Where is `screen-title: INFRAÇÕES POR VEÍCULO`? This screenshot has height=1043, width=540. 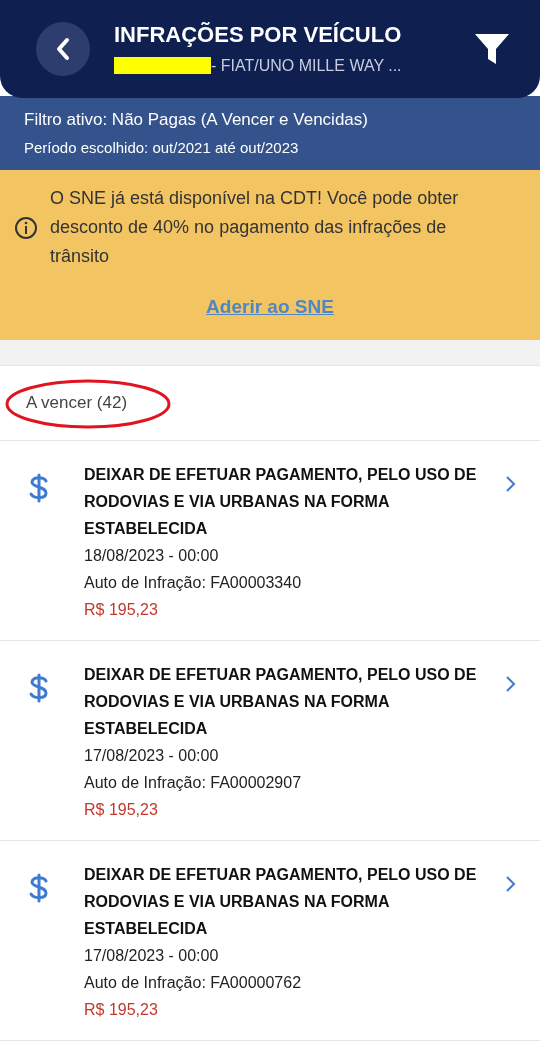
screen-title: INFRAÇÕES POR VEÍCULO is located at coordinates (258, 34).